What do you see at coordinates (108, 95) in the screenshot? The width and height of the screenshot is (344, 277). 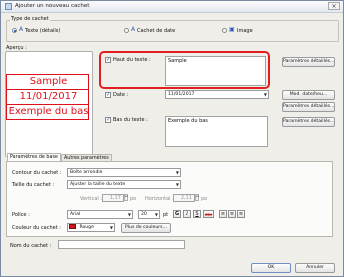 I see `date-checkbox: ✓` at bounding box center [108, 95].